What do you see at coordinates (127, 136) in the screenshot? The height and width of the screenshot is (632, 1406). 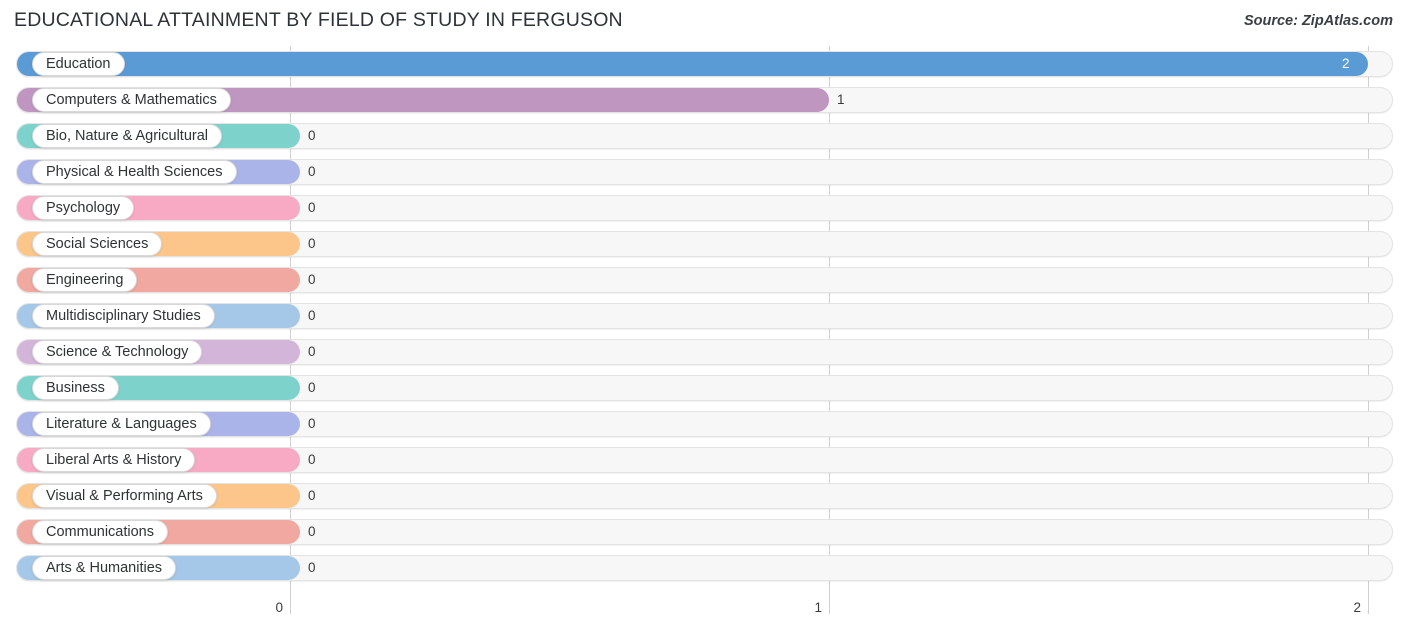 I see `category-label: Bio, Nature & Agricultural` at bounding box center [127, 136].